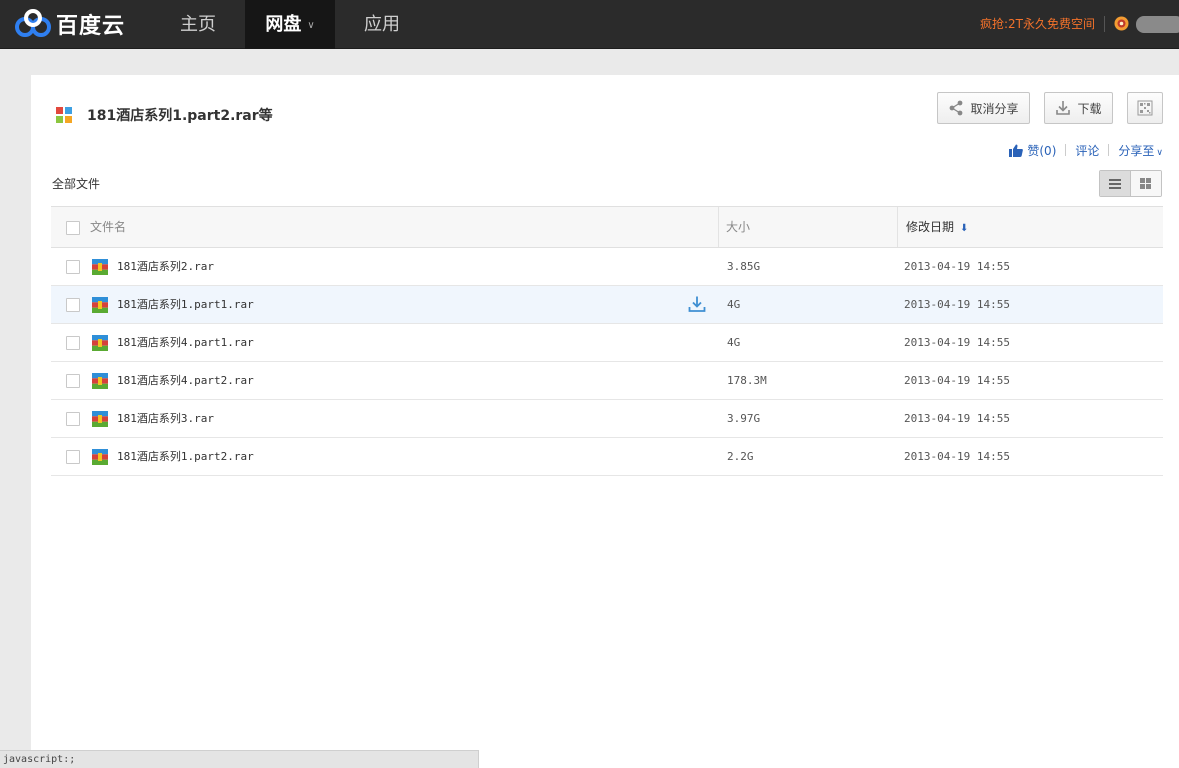  Describe the element at coordinates (930, 227) in the screenshot. I see `column-header-modified-label: 修改日期` at that location.